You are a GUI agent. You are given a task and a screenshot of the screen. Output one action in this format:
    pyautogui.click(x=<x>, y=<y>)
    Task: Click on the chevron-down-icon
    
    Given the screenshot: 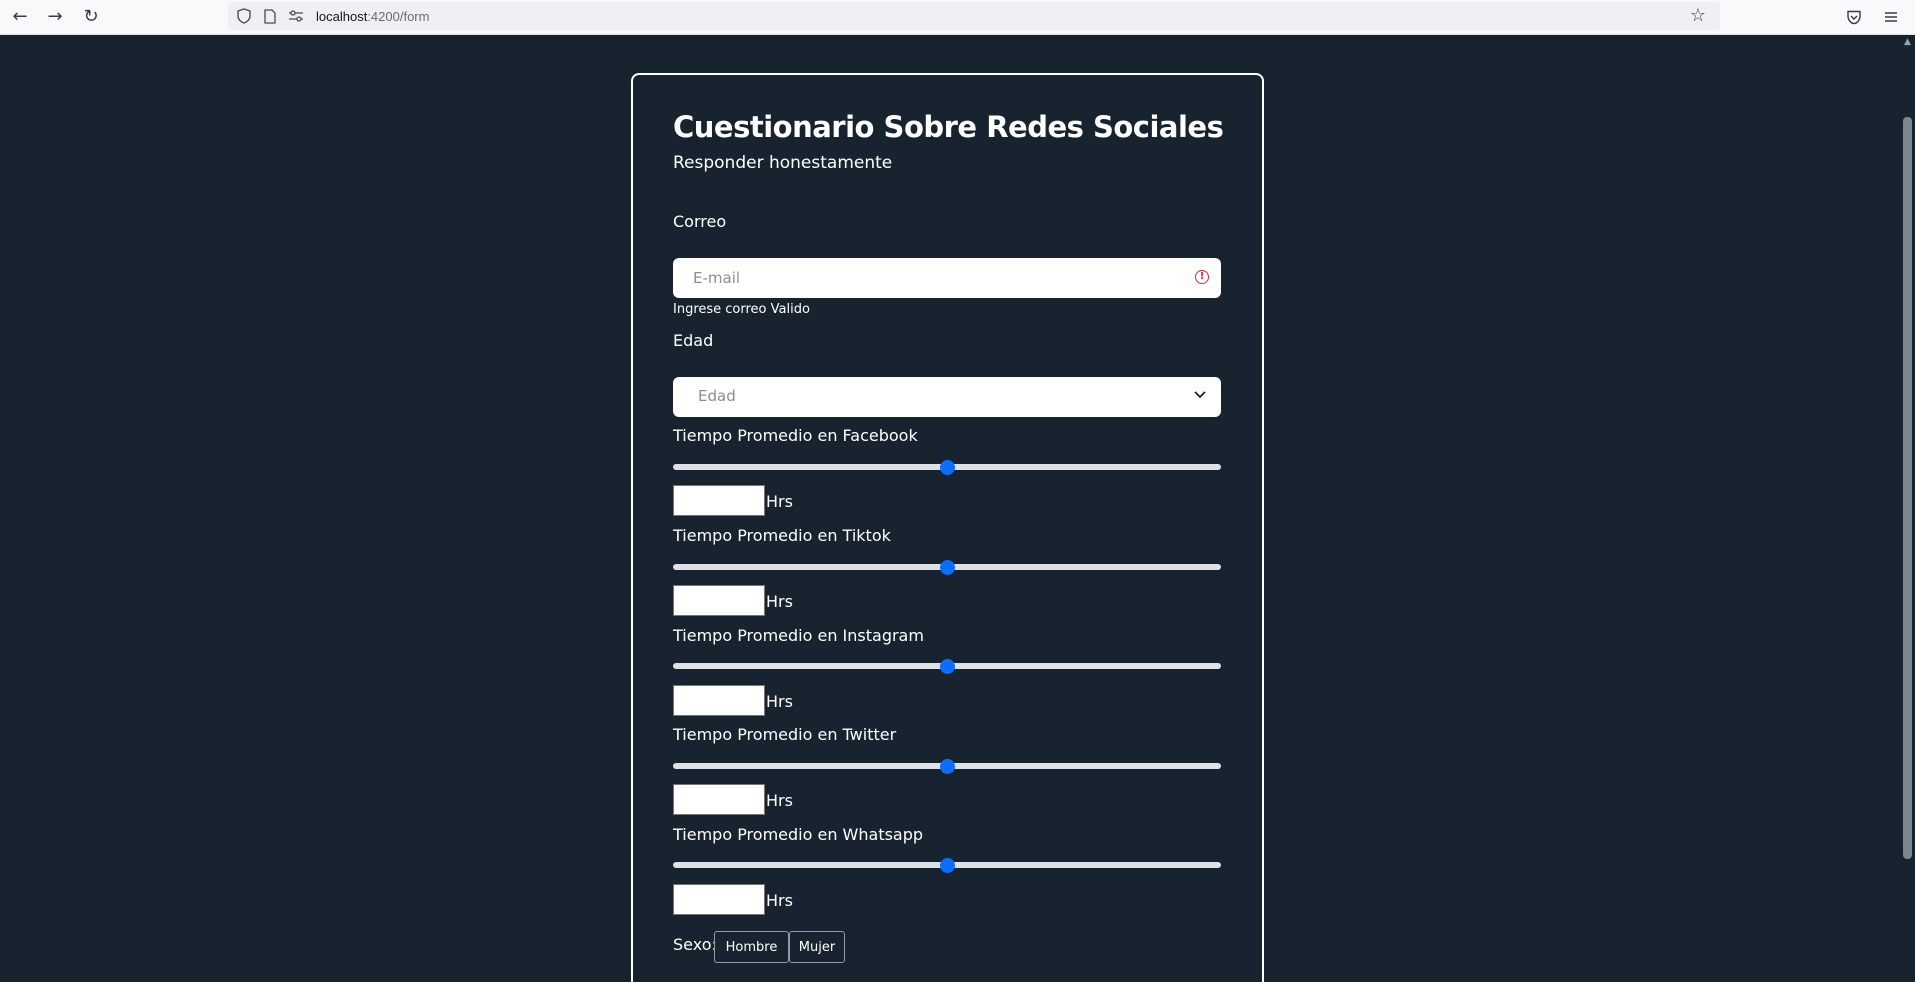 What is the action you would take?
    pyautogui.click(x=1200, y=395)
    